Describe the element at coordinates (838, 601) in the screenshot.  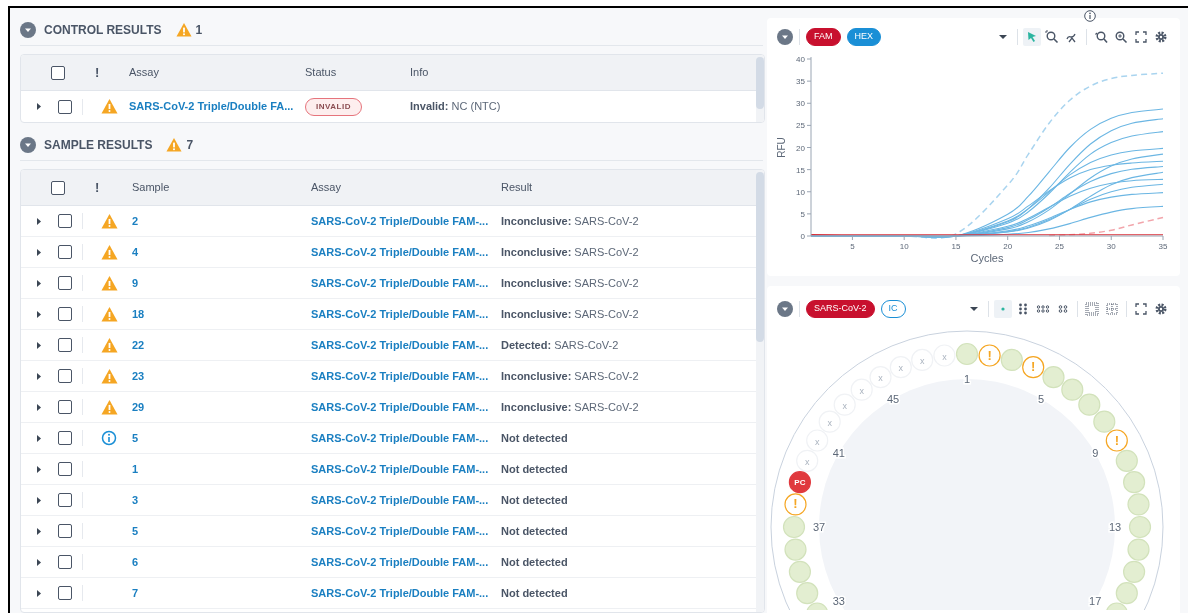
I see `well-number: 33` at that location.